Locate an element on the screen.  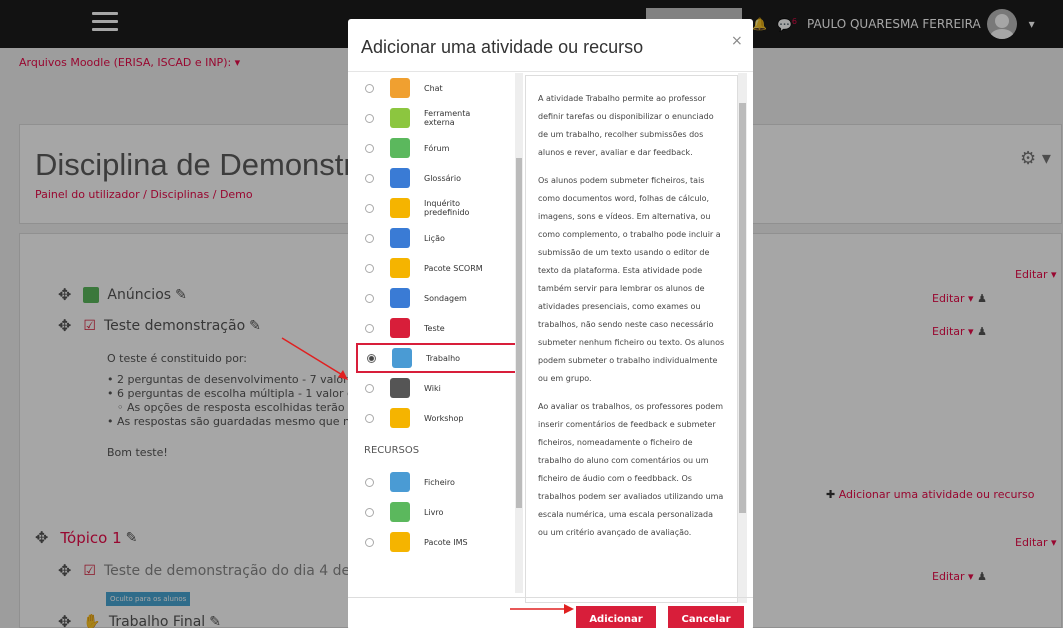
option-trabalho: Trabalho is located at coordinates (439, 358).